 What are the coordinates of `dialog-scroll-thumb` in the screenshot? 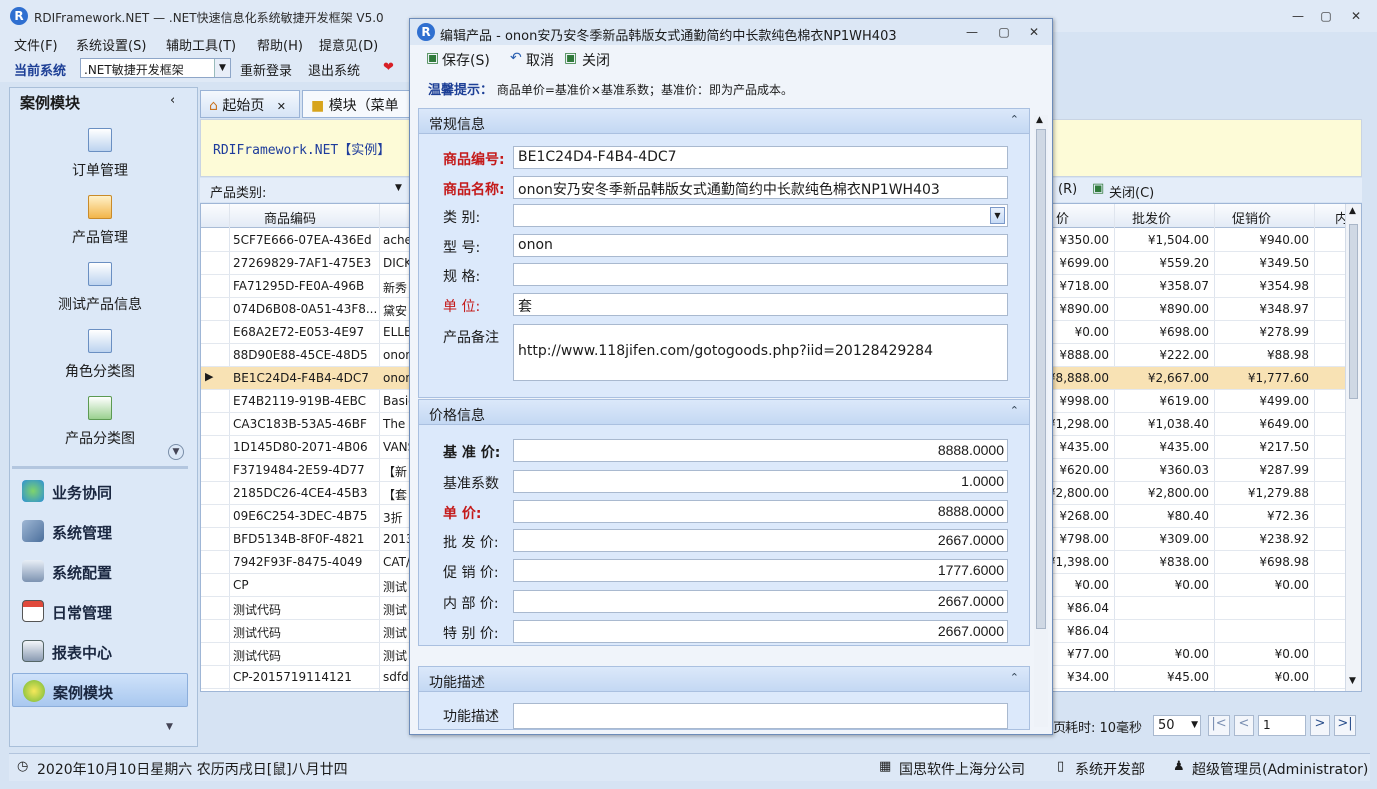 It's located at (1041, 379).